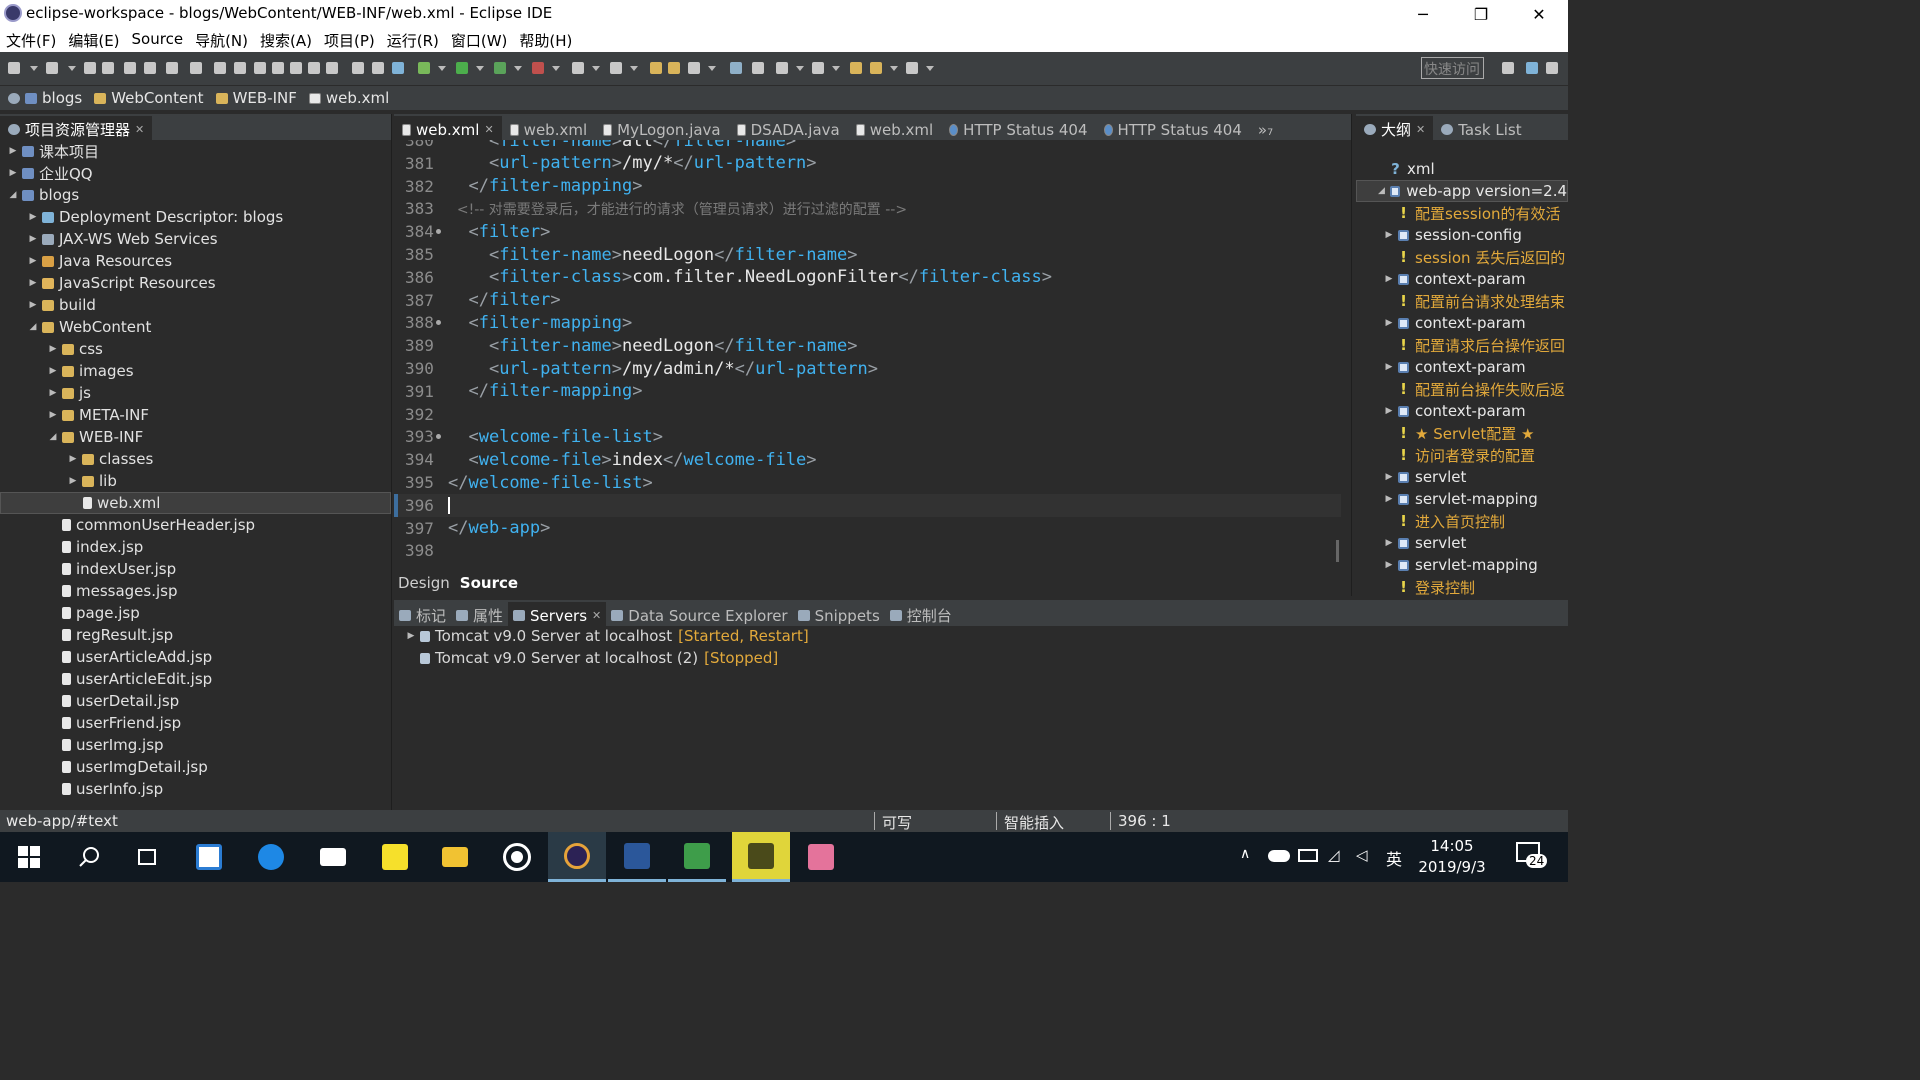 The height and width of the screenshot is (1080, 1920). Describe the element at coordinates (1462, 191) in the screenshot. I see `outline-item: ◢ web-app version=2.4` at that location.